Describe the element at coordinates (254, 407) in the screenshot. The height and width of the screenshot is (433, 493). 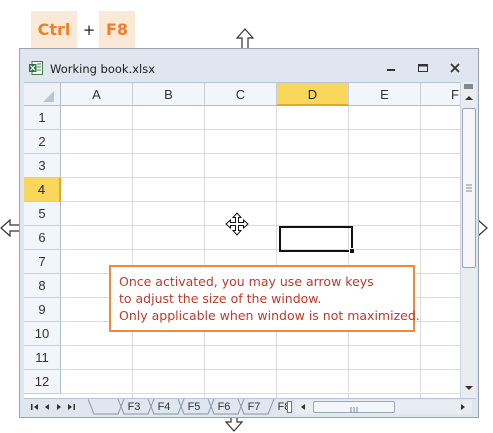
I see `sheet-tab-f7: F7` at that location.